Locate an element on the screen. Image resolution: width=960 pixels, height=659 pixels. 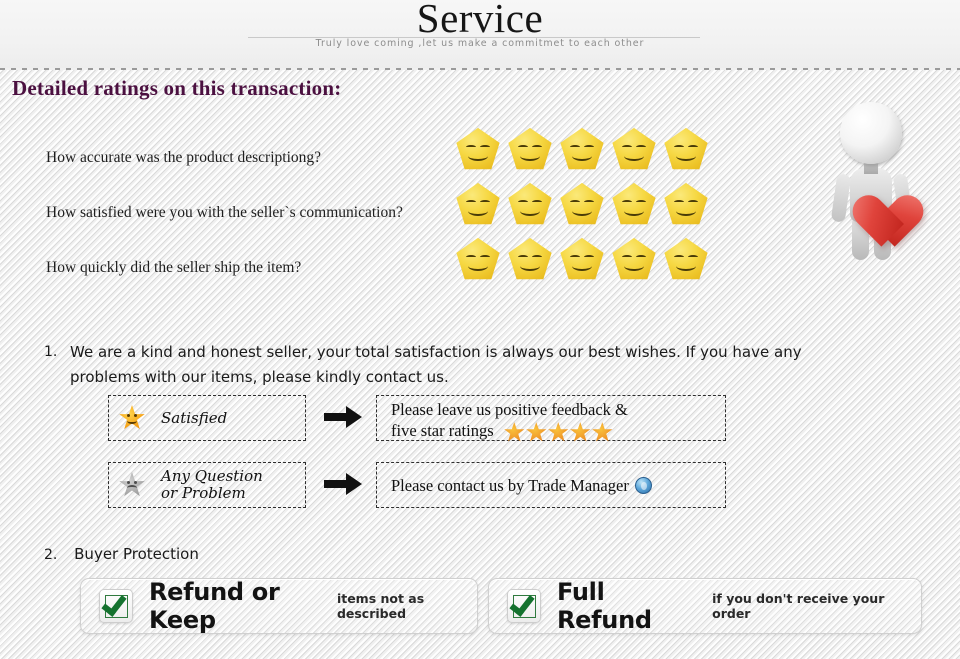
sad-star-icon is located at coordinates (132, 485).